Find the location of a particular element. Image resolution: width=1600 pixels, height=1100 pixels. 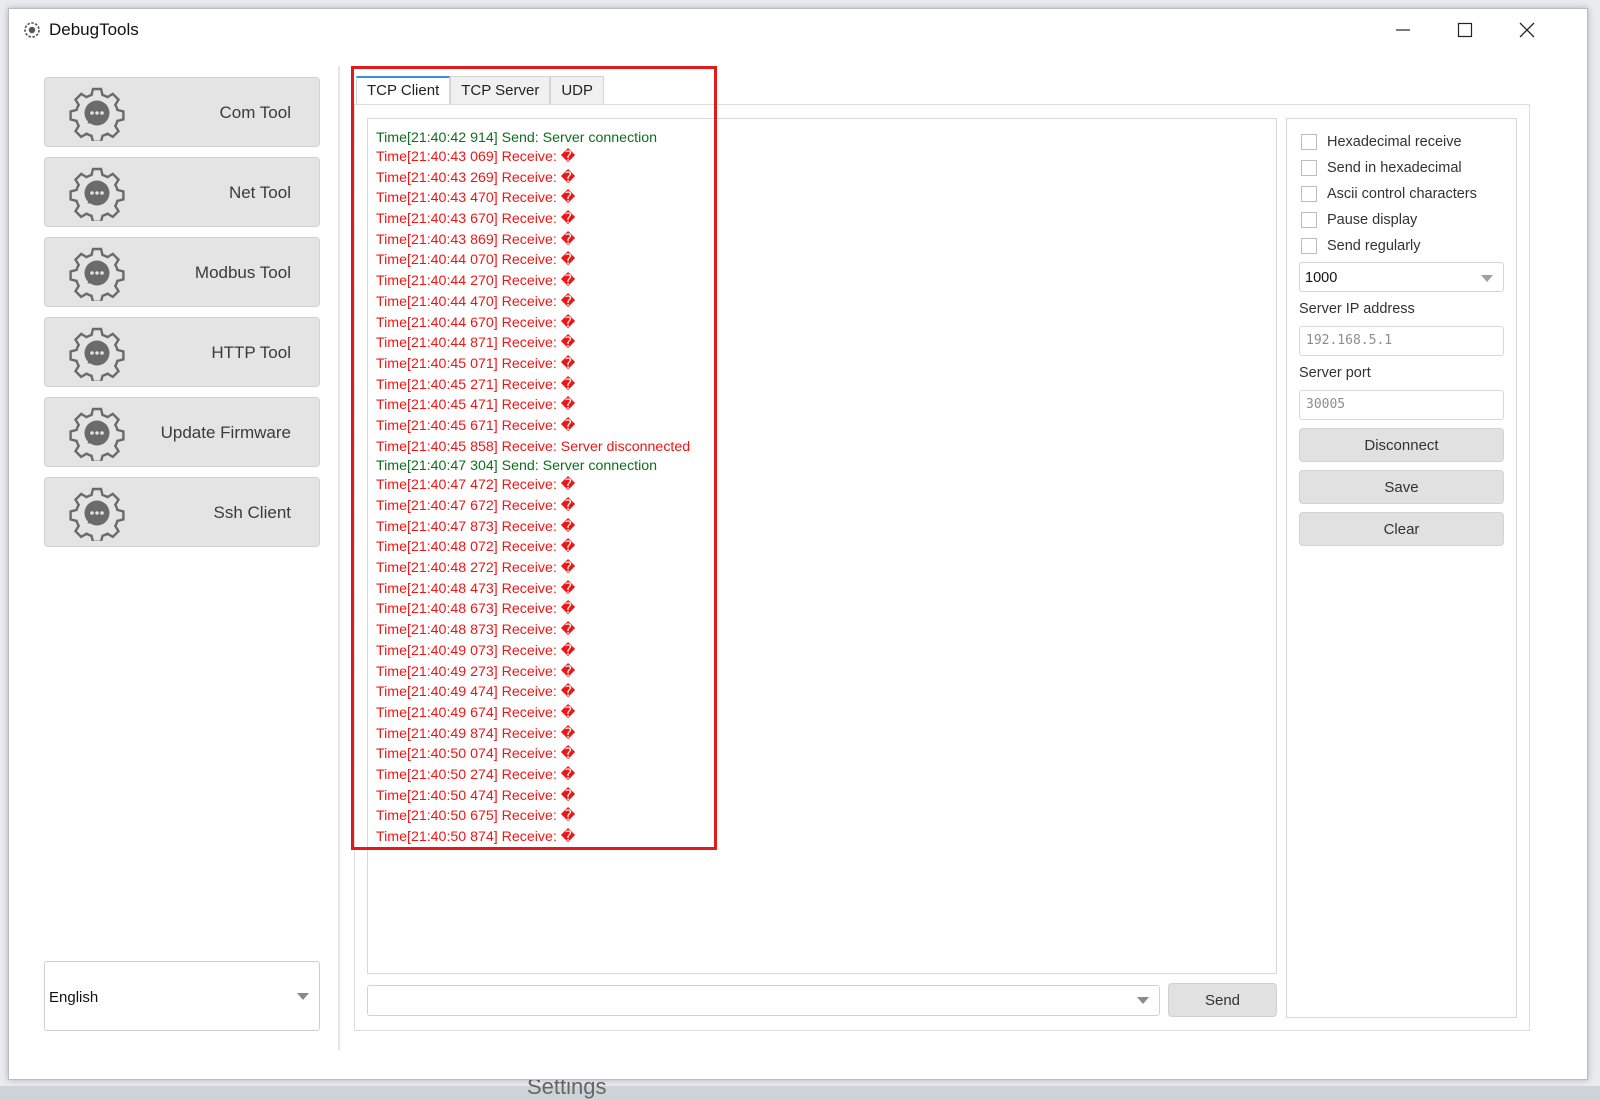

clear-button: Clear is located at coordinates (1401, 529).